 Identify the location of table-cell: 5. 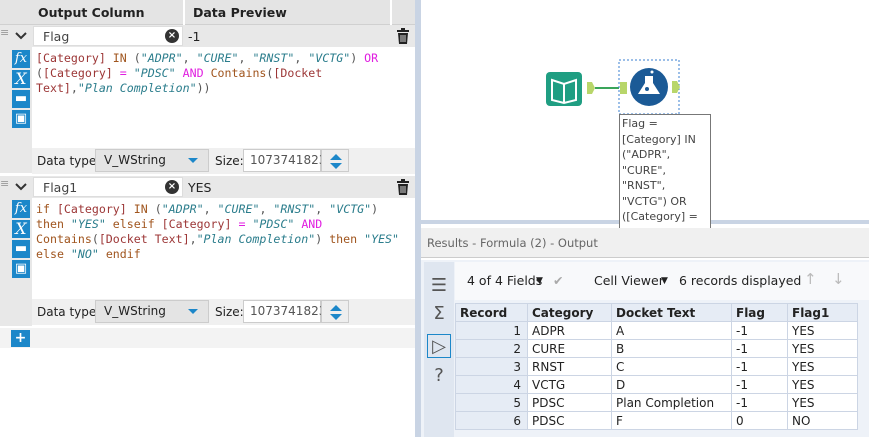
(491, 402).